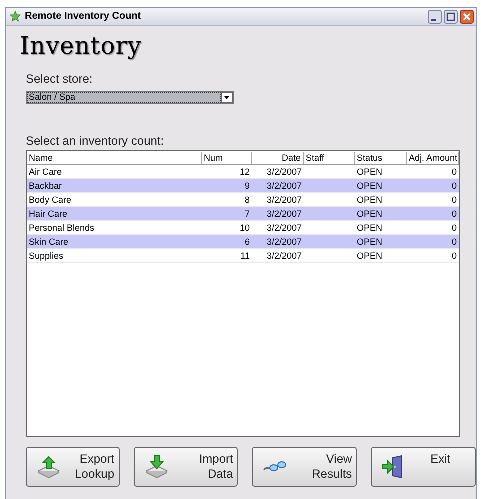  Describe the element at coordinates (48, 214) in the screenshot. I see `table-cell-text: Hair Care` at that location.